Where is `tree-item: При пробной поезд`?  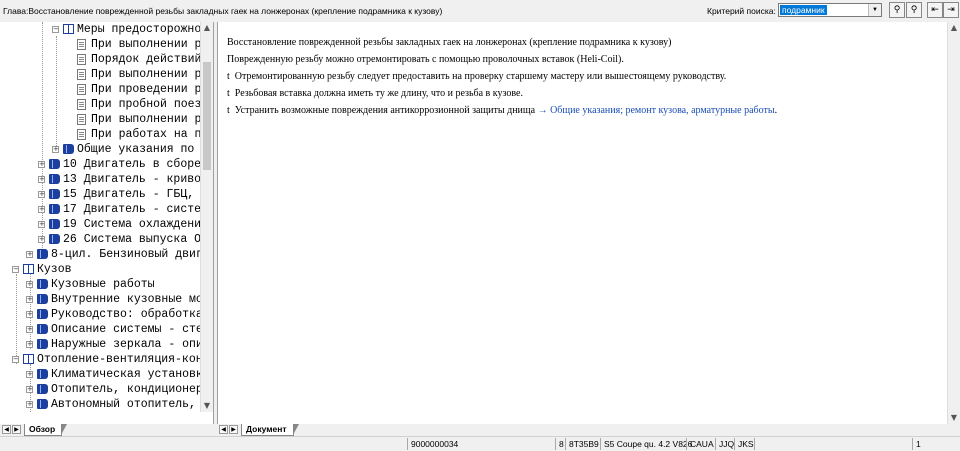
tree-item: При пробной поезд is located at coordinates (100, 104).